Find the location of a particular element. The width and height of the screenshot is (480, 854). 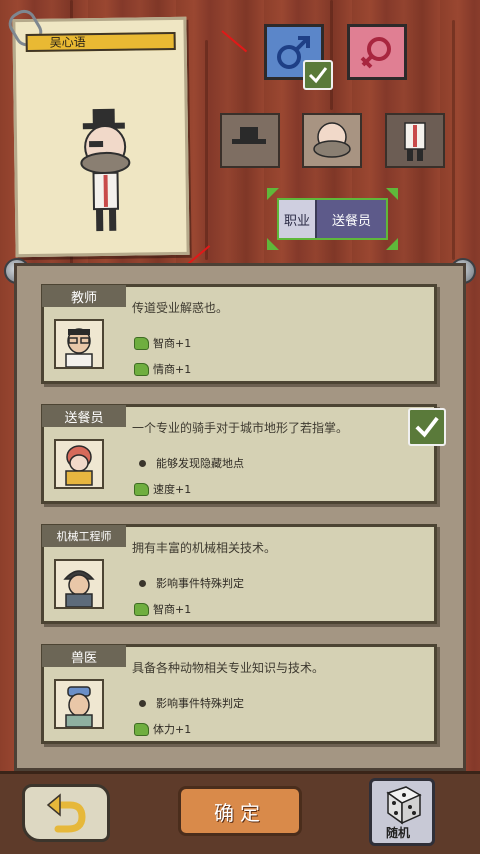

job-title: 机械工程师 is located at coordinates (84, 536).